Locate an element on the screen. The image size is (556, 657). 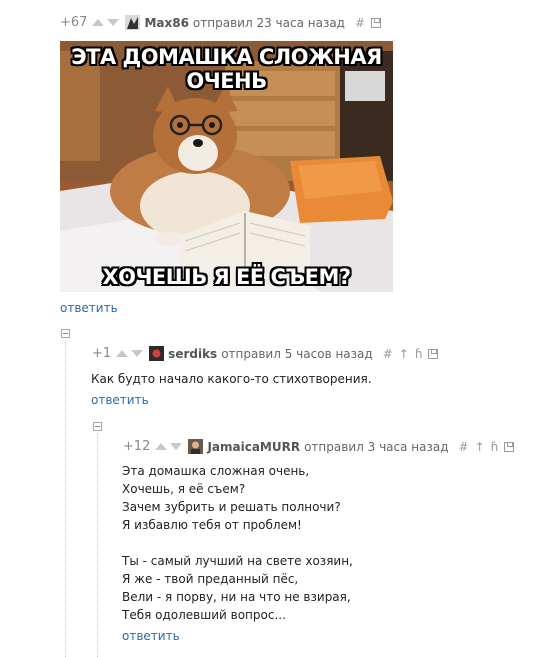
comment2-reply-link: ответить is located at coordinates (151, 636).